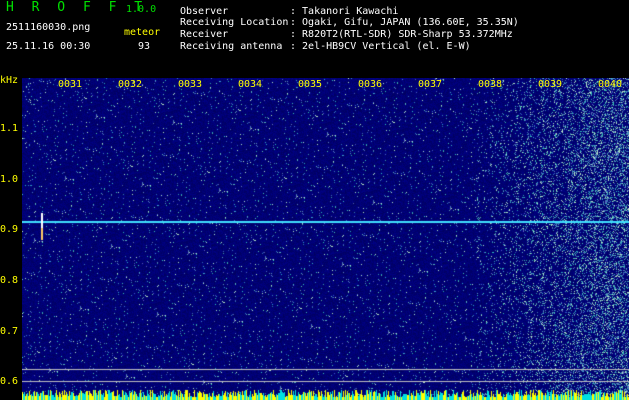 The width and height of the screenshot is (629, 400). Describe the element at coordinates (550, 84) in the screenshot. I see `time-tick-0039: 0039` at that location.